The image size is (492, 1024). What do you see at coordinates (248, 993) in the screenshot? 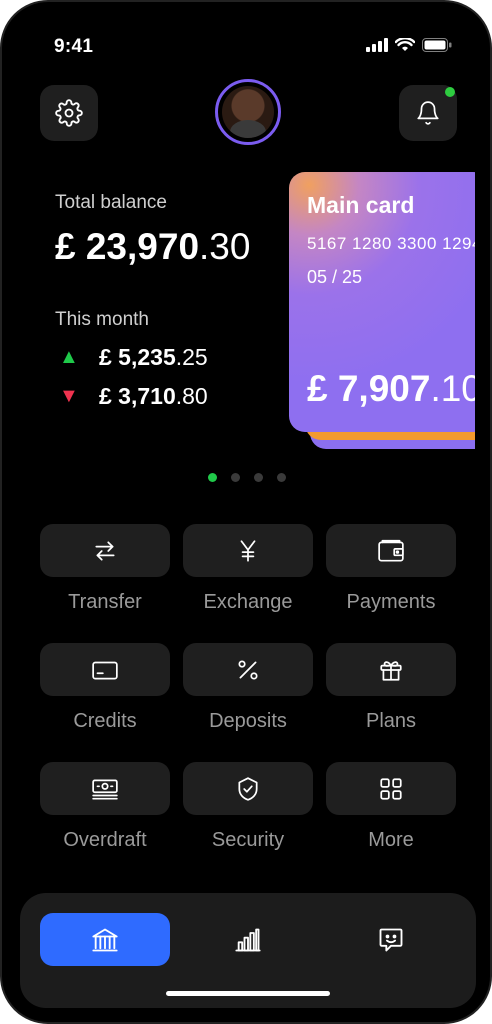
I see `home-indicator` at bounding box center [248, 993].